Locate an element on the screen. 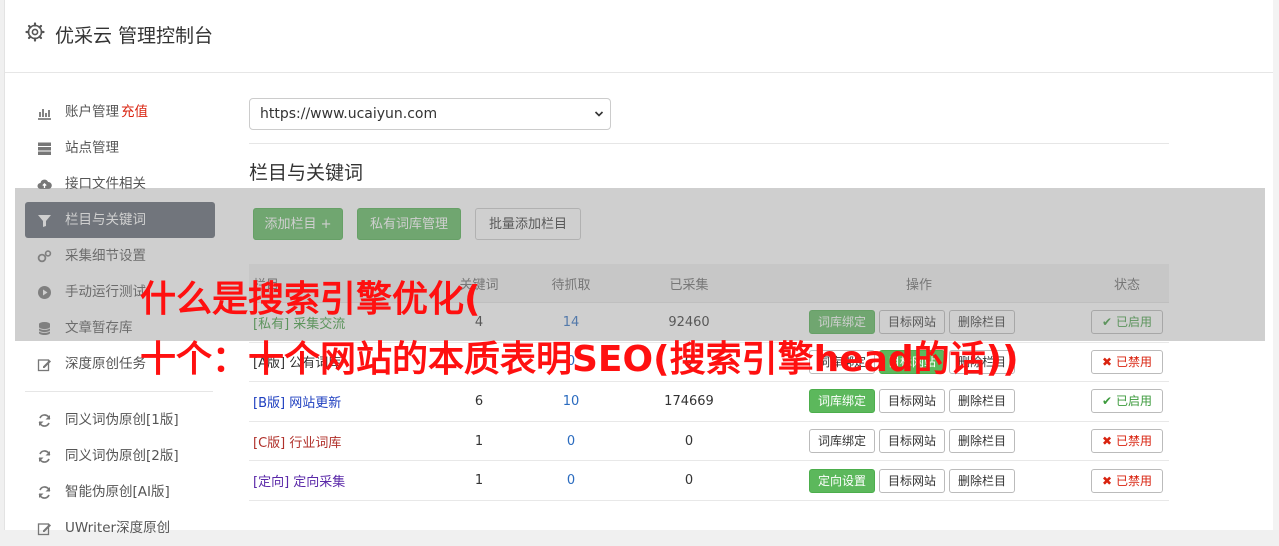 The height and width of the screenshot is (546, 1279). sidebar-item-label: 站点管理 is located at coordinates (92, 148).